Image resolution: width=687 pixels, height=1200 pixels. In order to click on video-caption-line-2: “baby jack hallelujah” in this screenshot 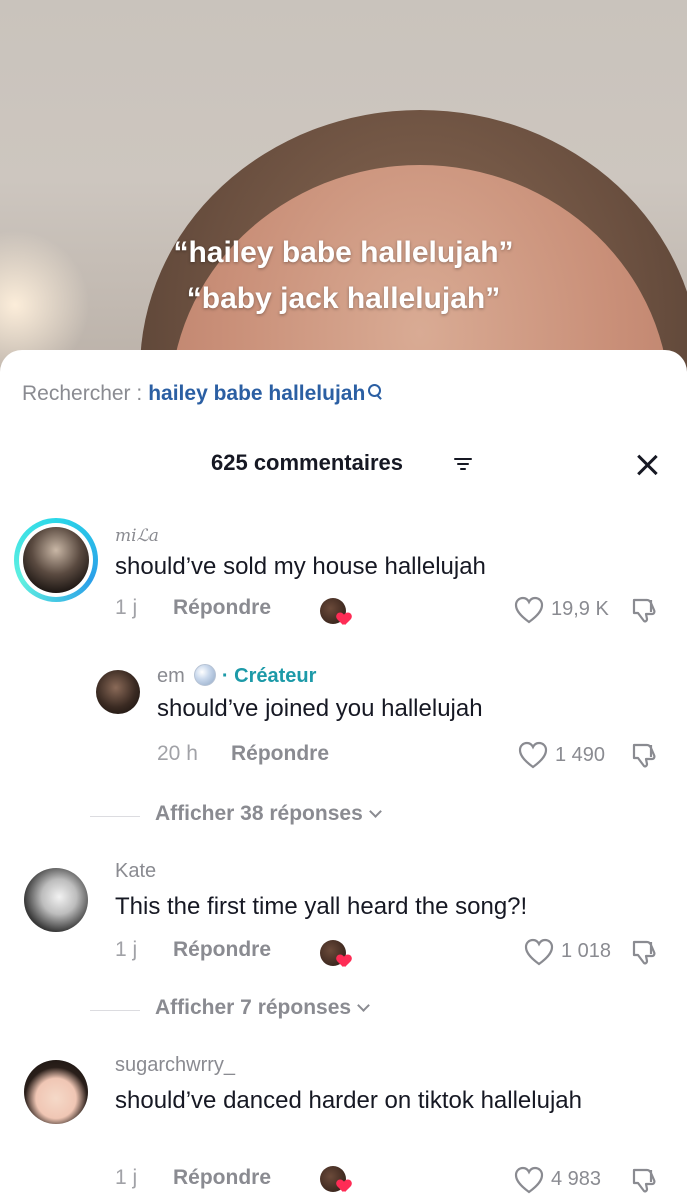, I will do `click(343, 298)`.